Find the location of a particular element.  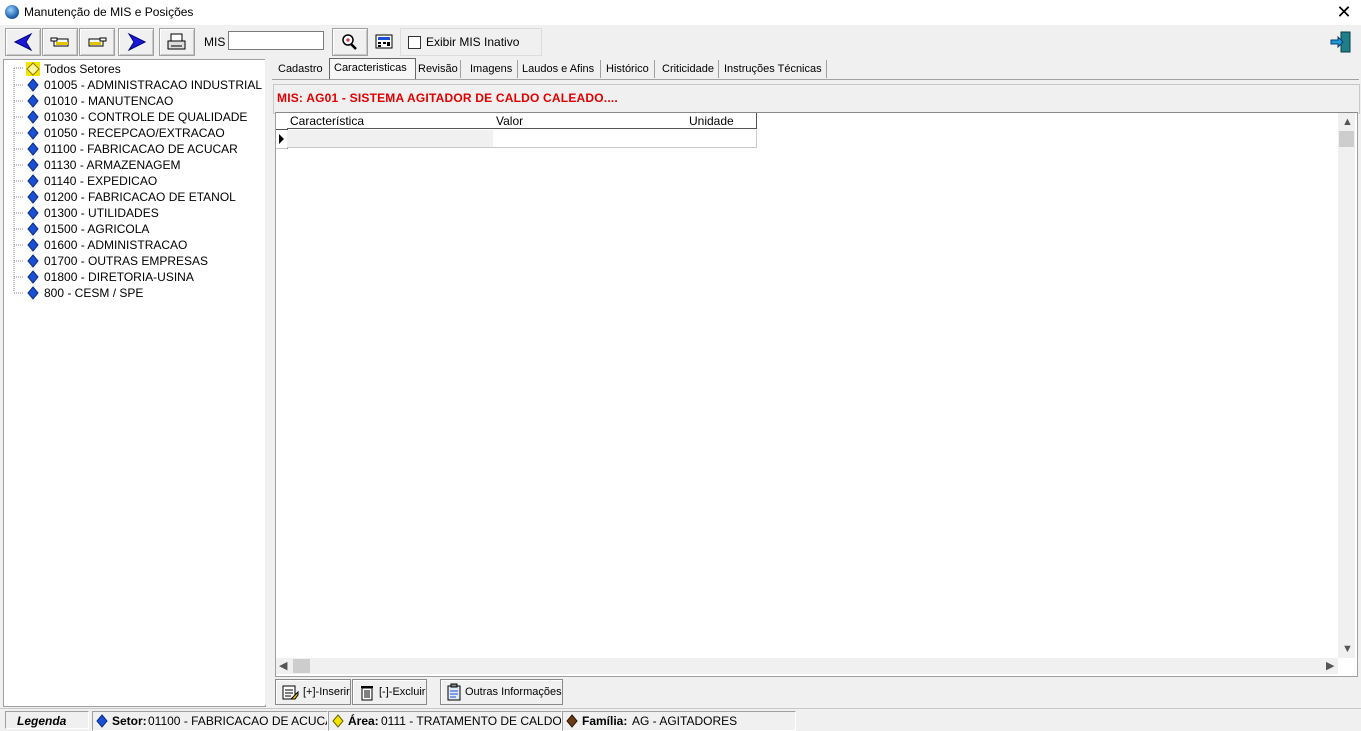

next-record-button is located at coordinates (97, 42).